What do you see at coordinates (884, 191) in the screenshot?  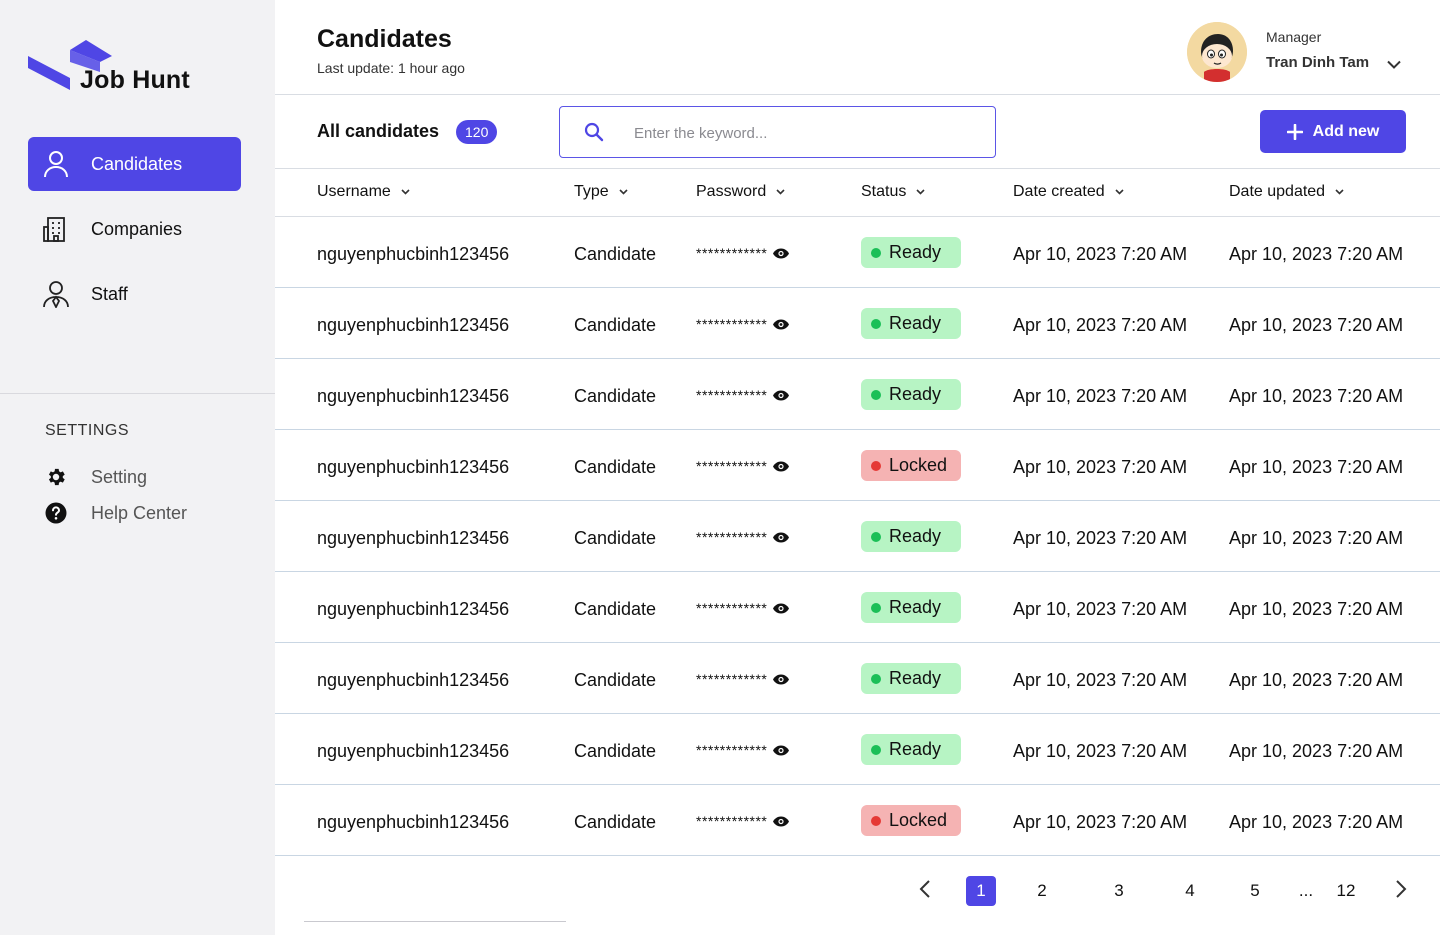 I see `column-header-label: Status` at bounding box center [884, 191].